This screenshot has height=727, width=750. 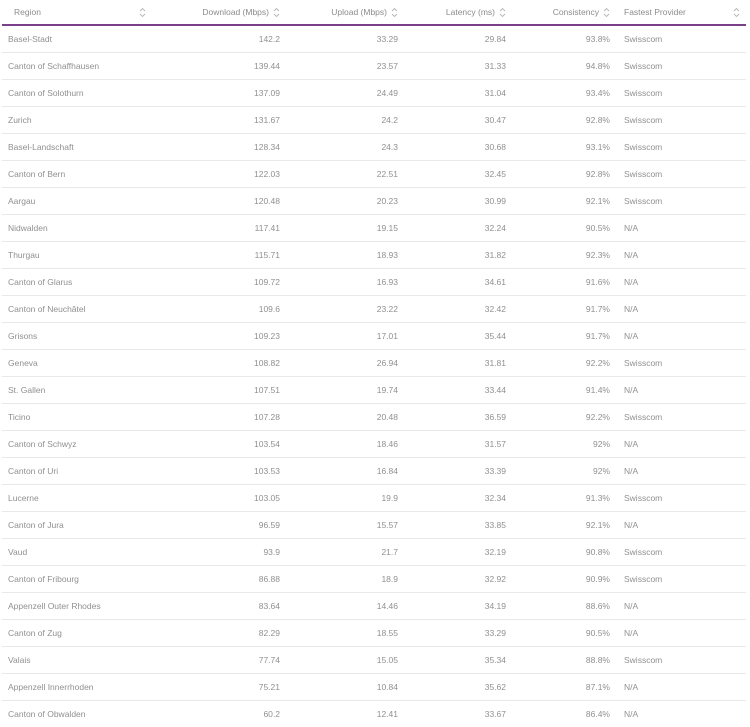 I want to click on cell-region: Canton of Obwalden, so click(x=47, y=714).